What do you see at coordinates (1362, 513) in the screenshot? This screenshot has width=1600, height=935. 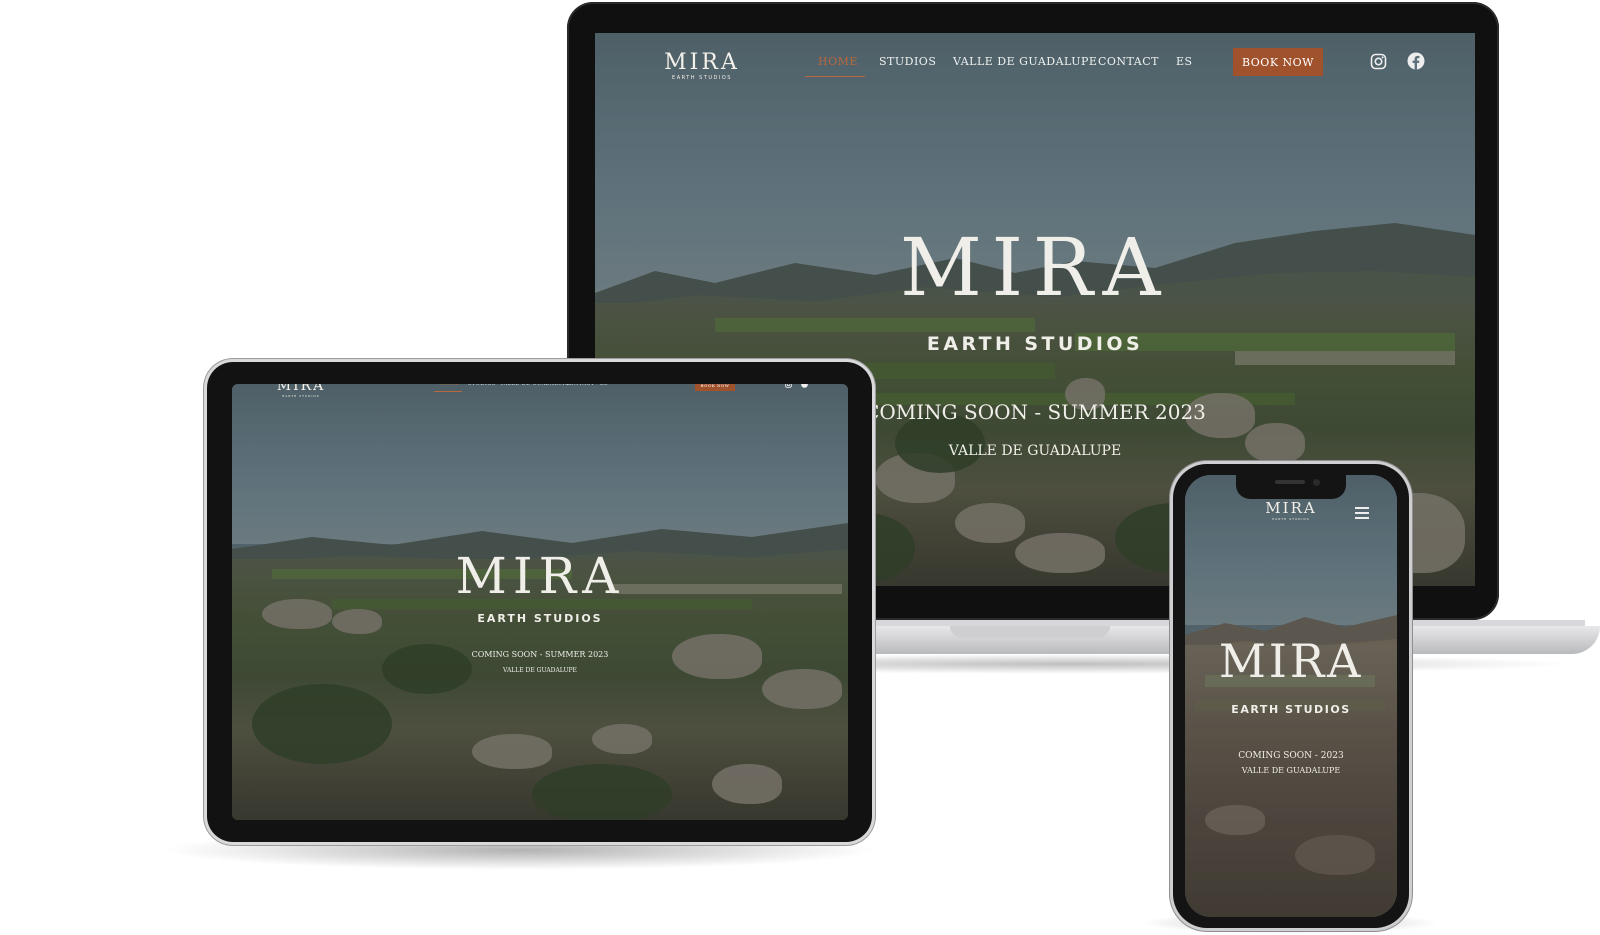 I see `hamburger-menu-icon` at bounding box center [1362, 513].